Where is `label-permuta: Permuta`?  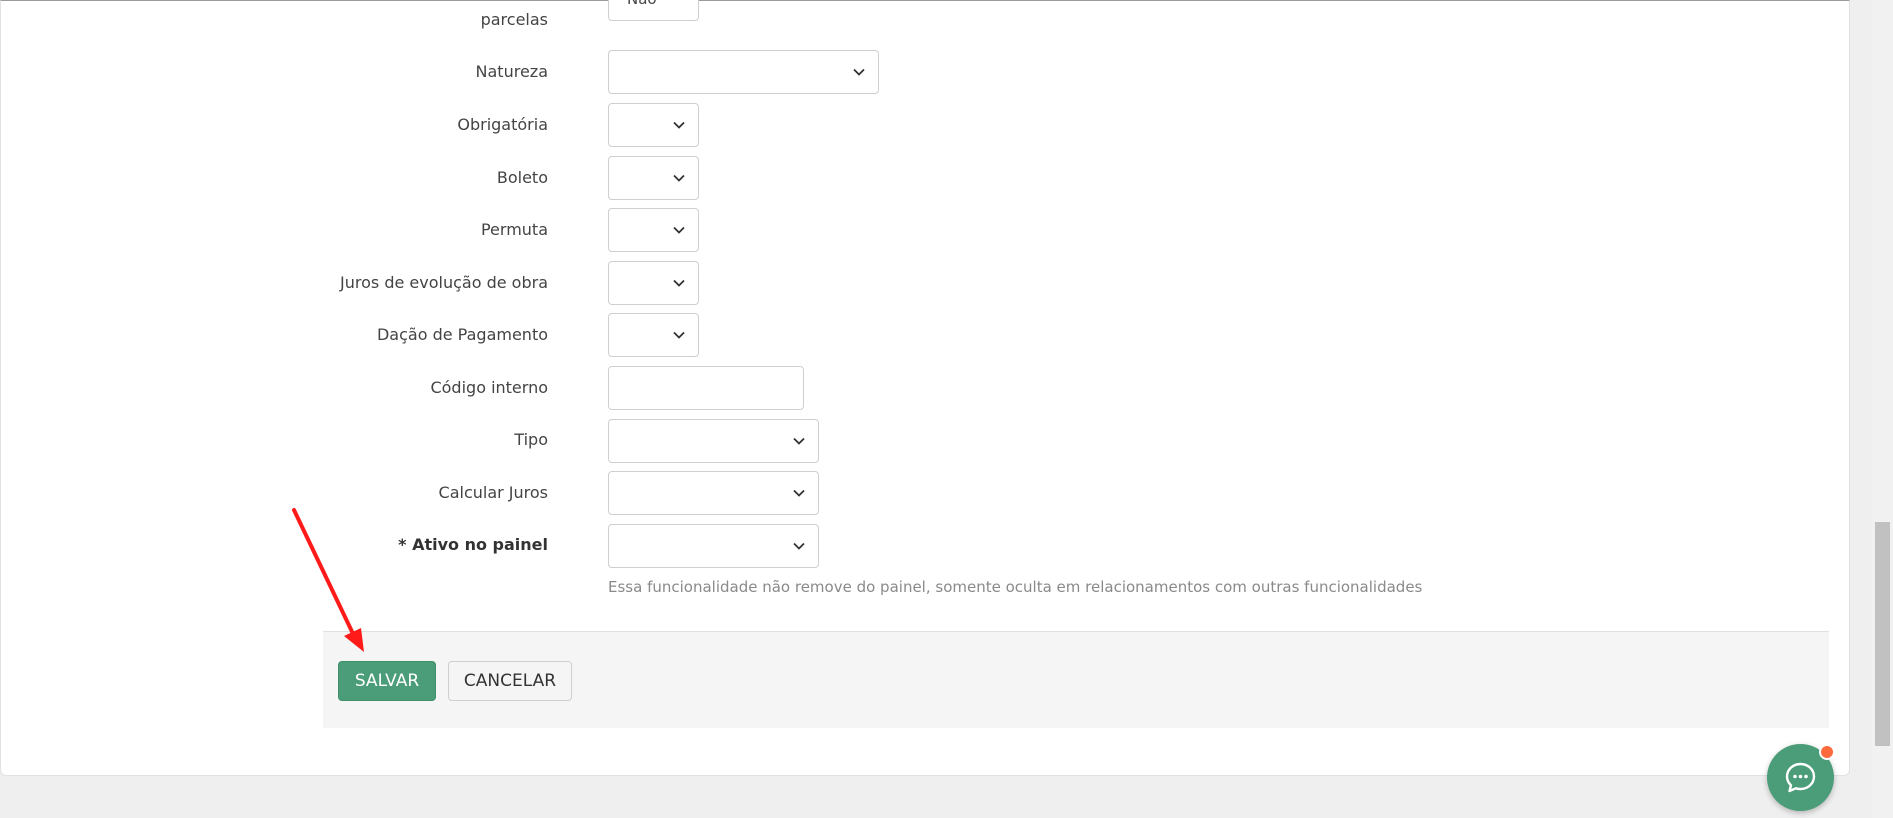 label-permuta: Permuta is located at coordinates (514, 229).